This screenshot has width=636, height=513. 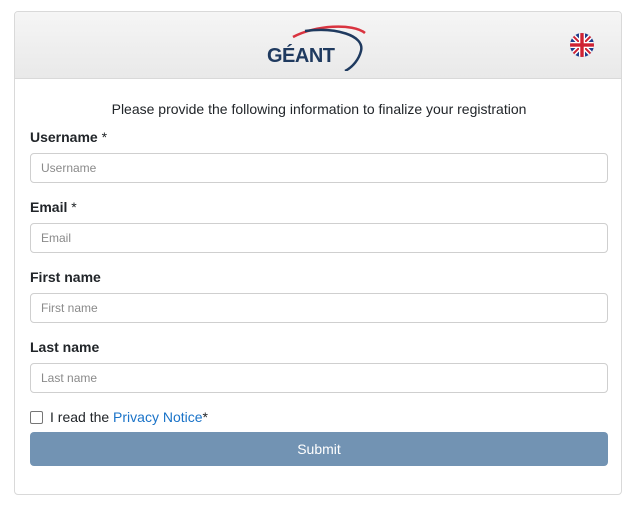 I want to click on logo-text: GÉANT, so click(x=301, y=56).